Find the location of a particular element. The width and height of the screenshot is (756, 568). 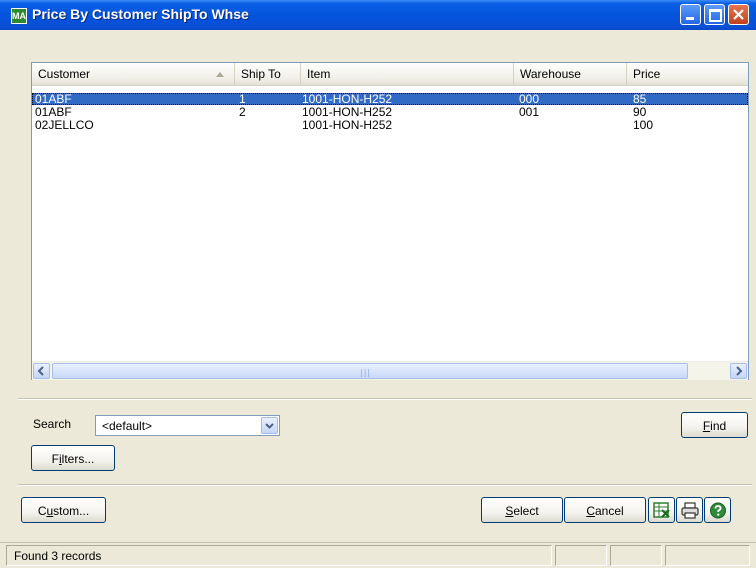

window-title: Price By Customer ShipTo Whse is located at coordinates (140, 14).